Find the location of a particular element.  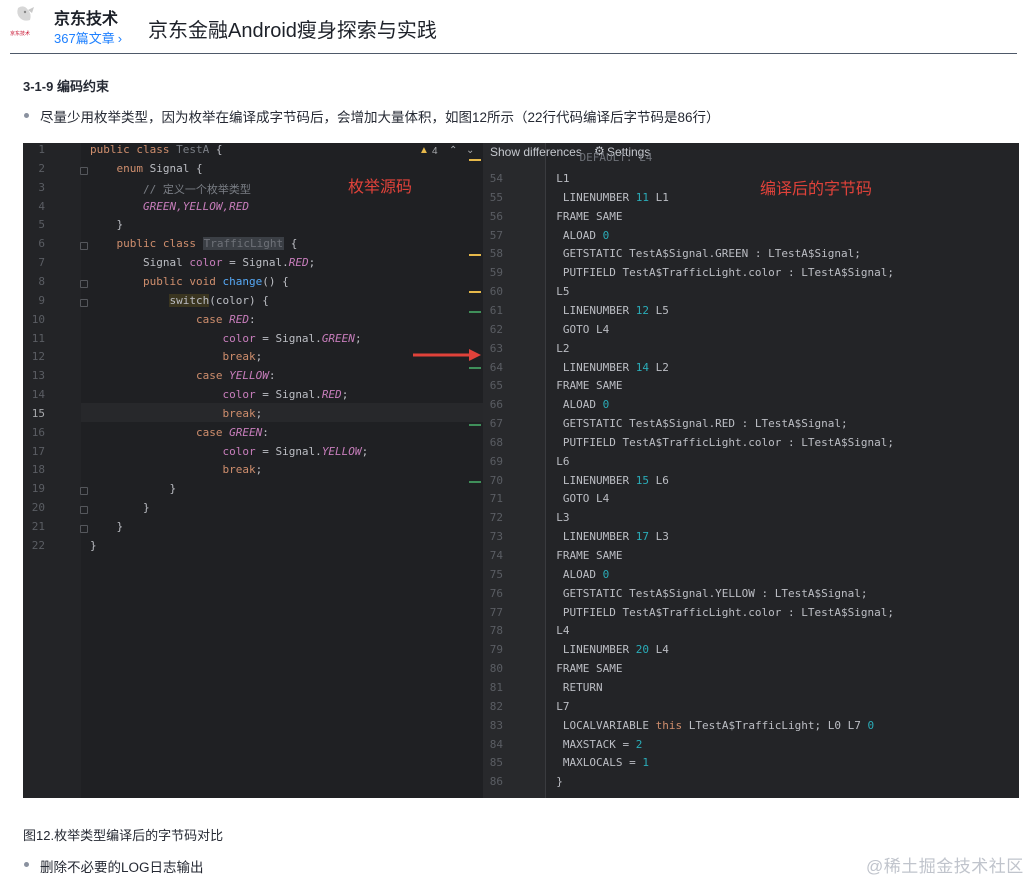

code-line: LINENUMBER 14 L2 is located at coordinates (606, 367).